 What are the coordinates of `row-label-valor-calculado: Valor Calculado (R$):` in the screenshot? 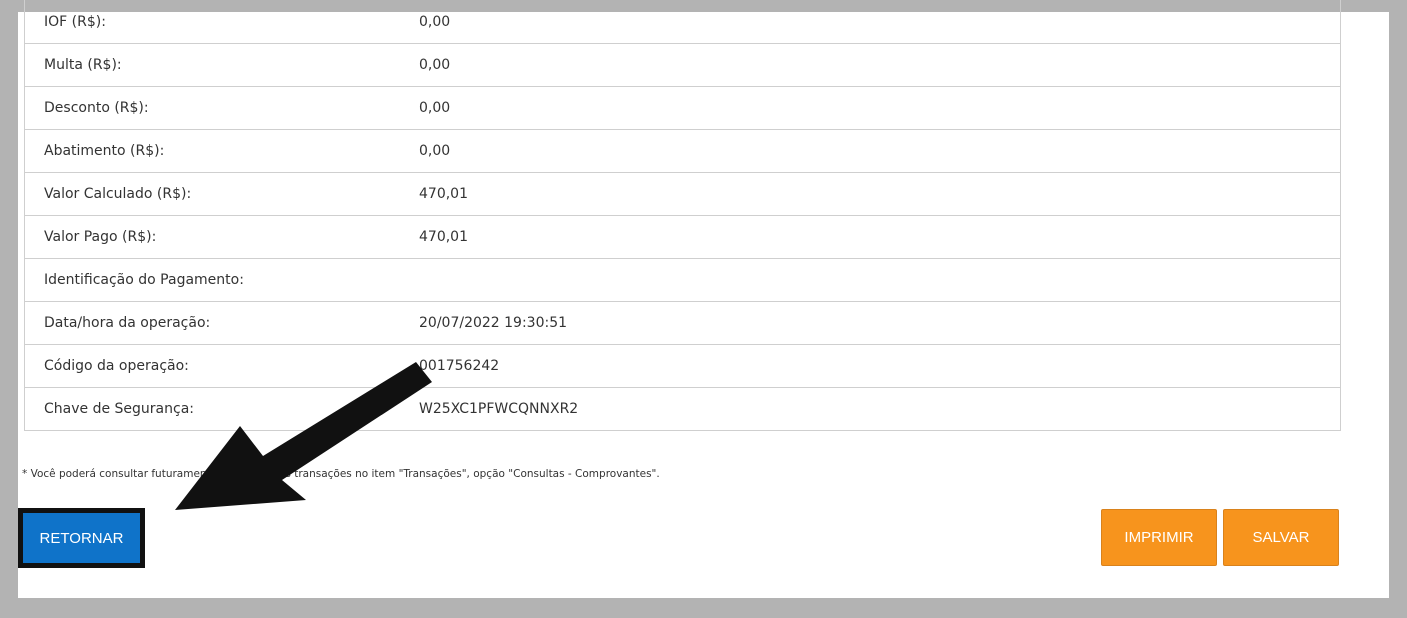 It's located at (118, 194).